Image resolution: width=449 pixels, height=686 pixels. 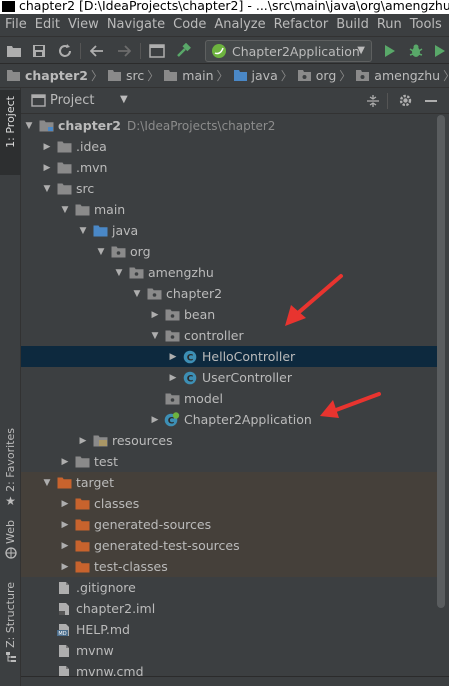 What do you see at coordinates (157, 51) in the screenshot?
I see `terminal-window-icon` at bounding box center [157, 51].